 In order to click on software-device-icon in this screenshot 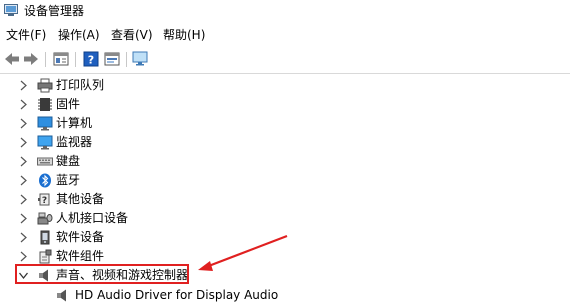, I will do `click(45, 237)`.